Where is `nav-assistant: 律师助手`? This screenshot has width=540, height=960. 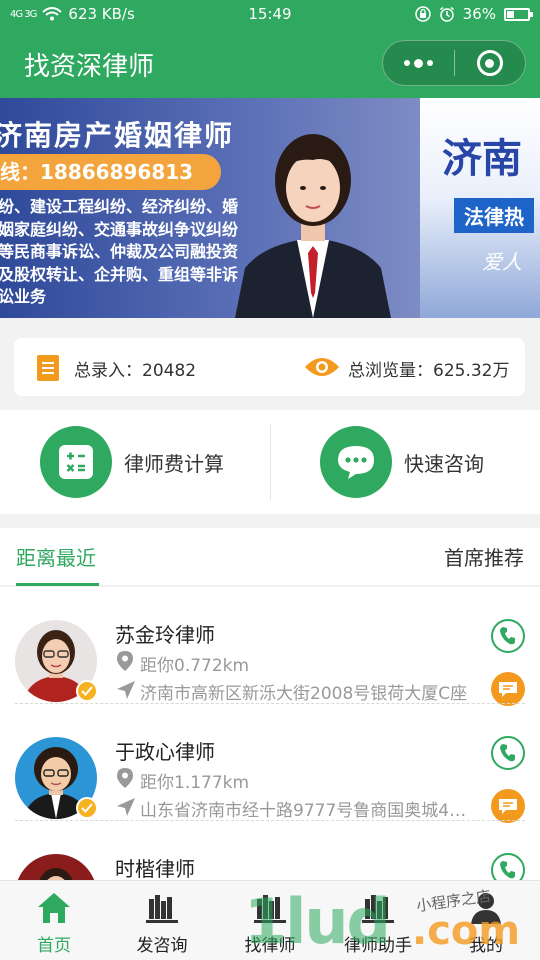
nav-assistant: 律师助手 is located at coordinates (378, 920).